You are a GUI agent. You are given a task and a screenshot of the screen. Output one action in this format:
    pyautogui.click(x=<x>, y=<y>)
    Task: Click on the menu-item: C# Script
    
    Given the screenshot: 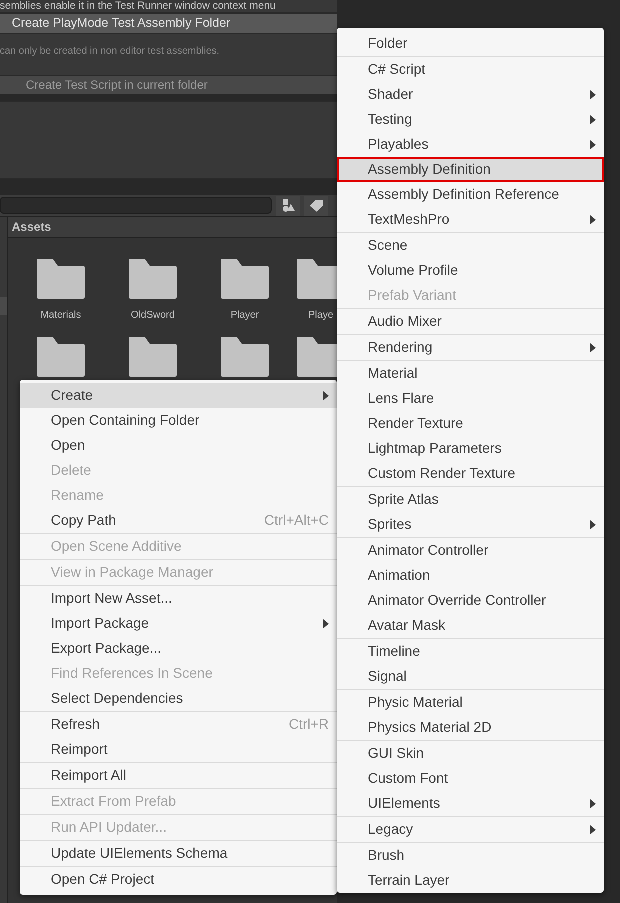 What is the action you would take?
    pyautogui.click(x=470, y=69)
    